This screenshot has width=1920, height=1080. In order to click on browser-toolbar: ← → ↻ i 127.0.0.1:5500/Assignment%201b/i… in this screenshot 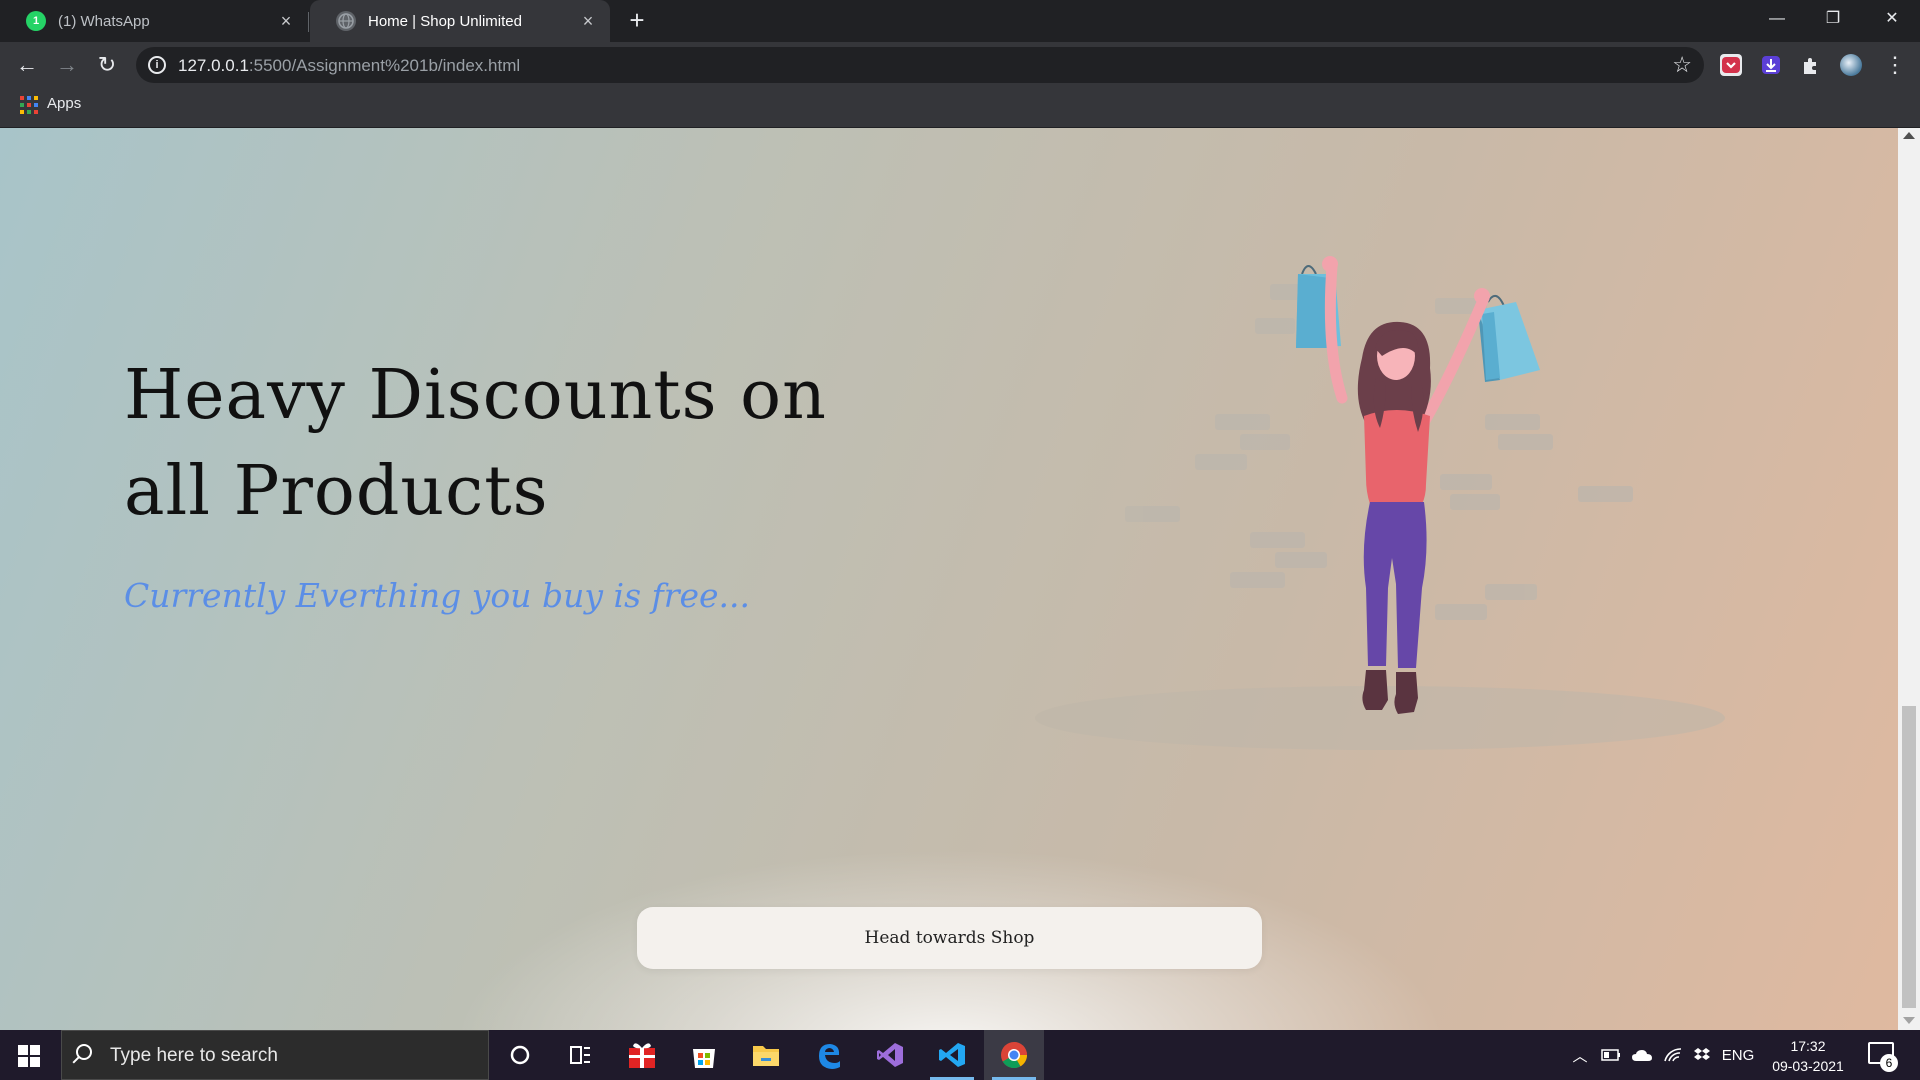, I will do `click(960, 65)`.